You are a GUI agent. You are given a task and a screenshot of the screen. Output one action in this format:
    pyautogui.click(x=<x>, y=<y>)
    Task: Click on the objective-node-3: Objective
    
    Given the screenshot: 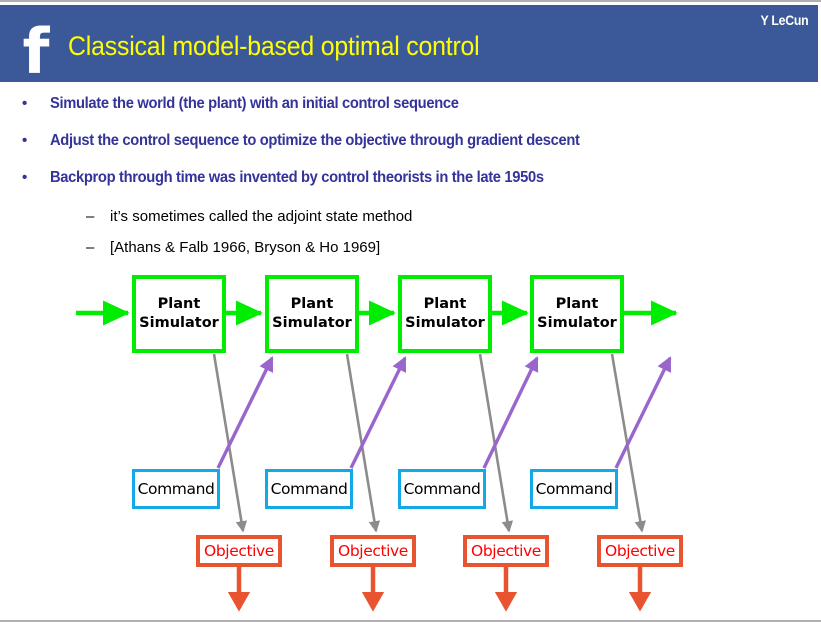 What is the action you would take?
    pyautogui.click(x=506, y=551)
    